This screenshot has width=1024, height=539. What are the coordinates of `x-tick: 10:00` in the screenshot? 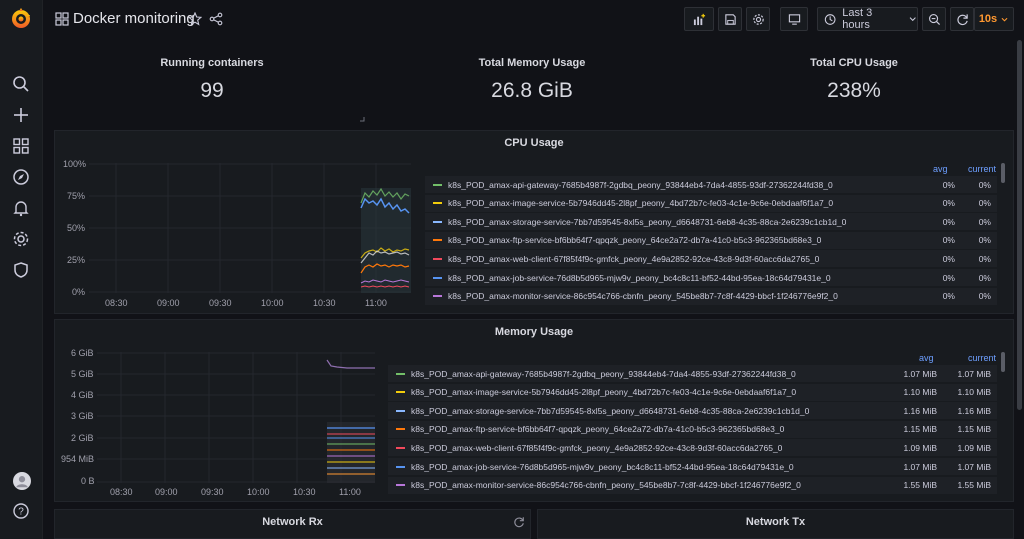 It's located at (272, 303).